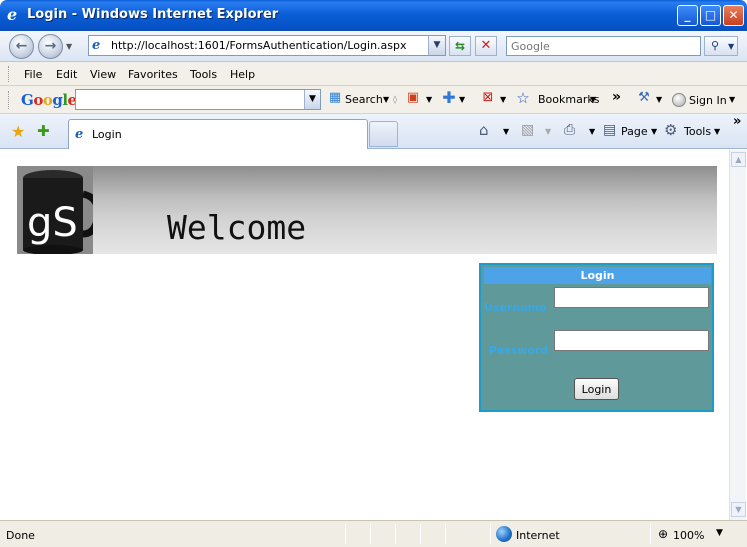 This screenshot has width=747, height=547. What do you see at coordinates (312, 99) in the screenshot?
I see `google-search-dropdown-icon: ▼` at bounding box center [312, 99].